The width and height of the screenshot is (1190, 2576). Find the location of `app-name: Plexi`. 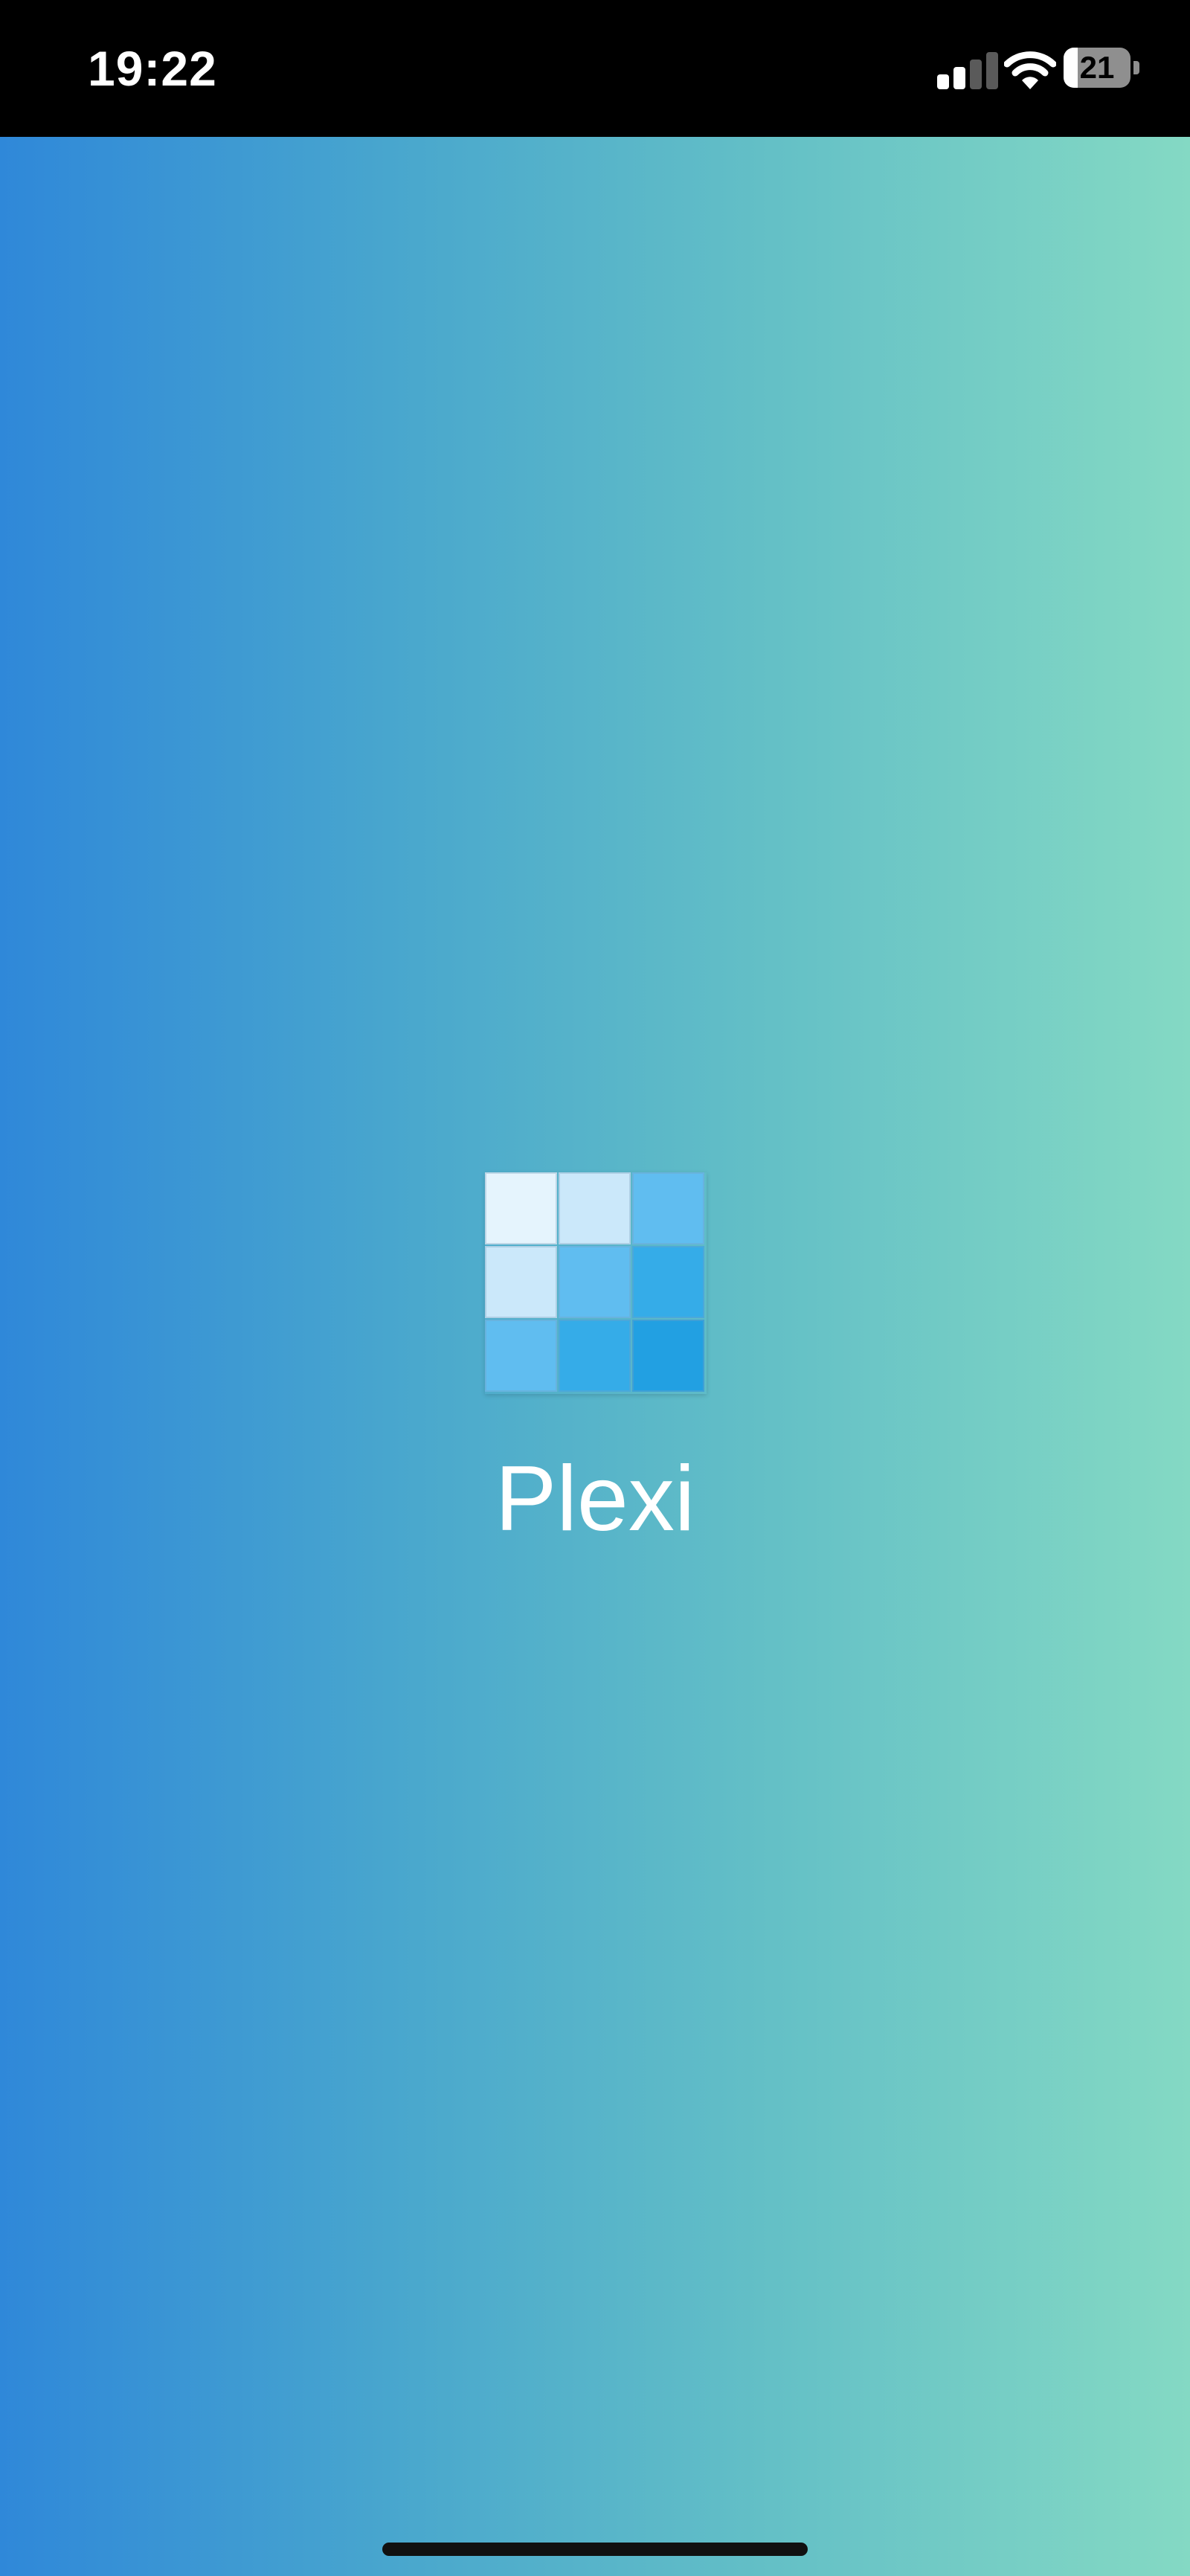

app-name: Plexi is located at coordinates (595, 1499).